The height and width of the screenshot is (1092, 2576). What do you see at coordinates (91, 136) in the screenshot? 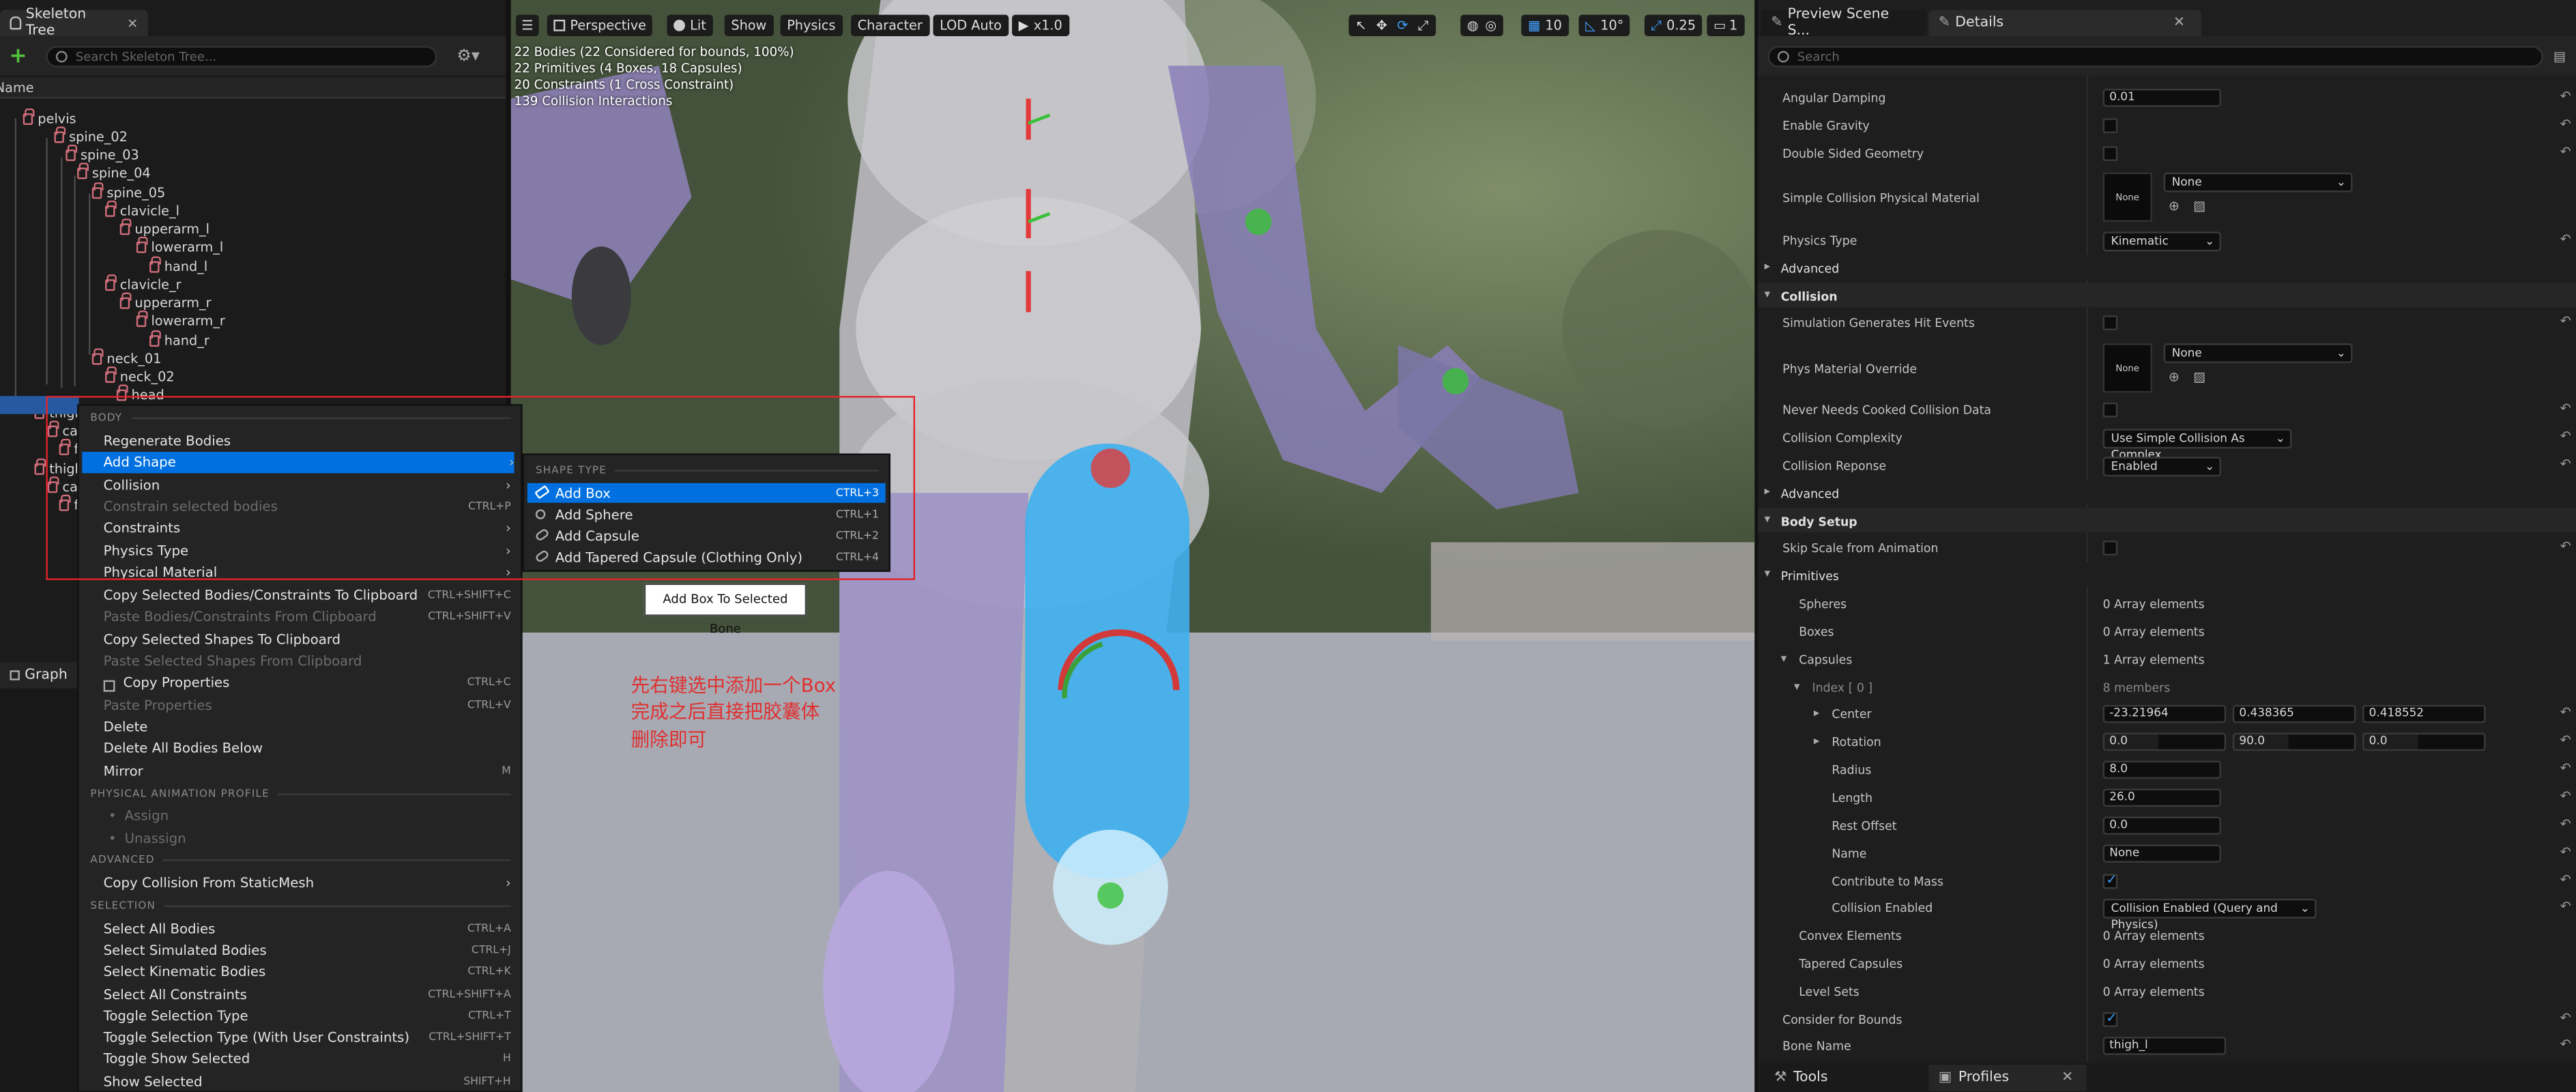
I see `bone-spine-02: spine_02` at bounding box center [91, 136].